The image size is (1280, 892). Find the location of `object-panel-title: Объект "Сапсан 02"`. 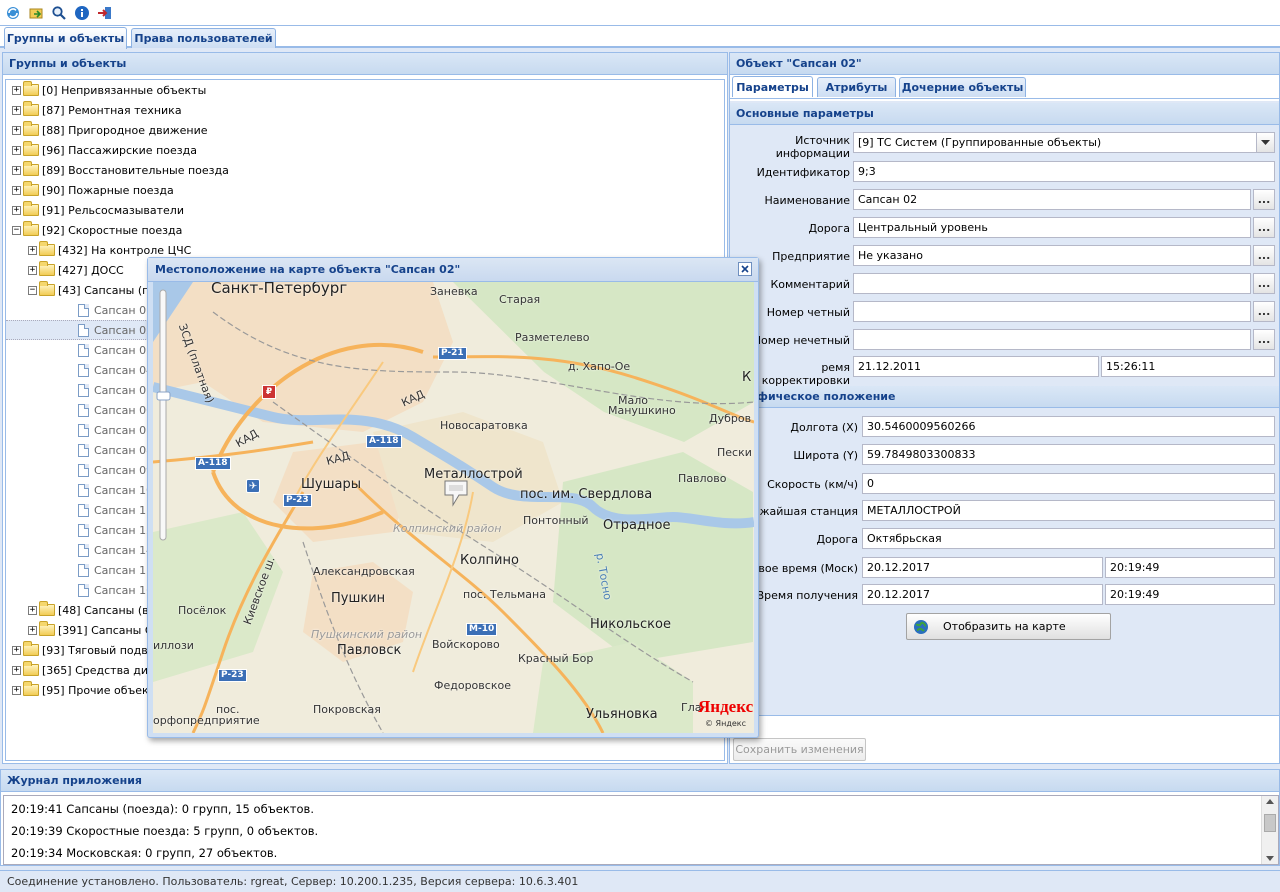

object-panel-title: Объект "Сапсан 02" is located at coordinates (1004, 64).